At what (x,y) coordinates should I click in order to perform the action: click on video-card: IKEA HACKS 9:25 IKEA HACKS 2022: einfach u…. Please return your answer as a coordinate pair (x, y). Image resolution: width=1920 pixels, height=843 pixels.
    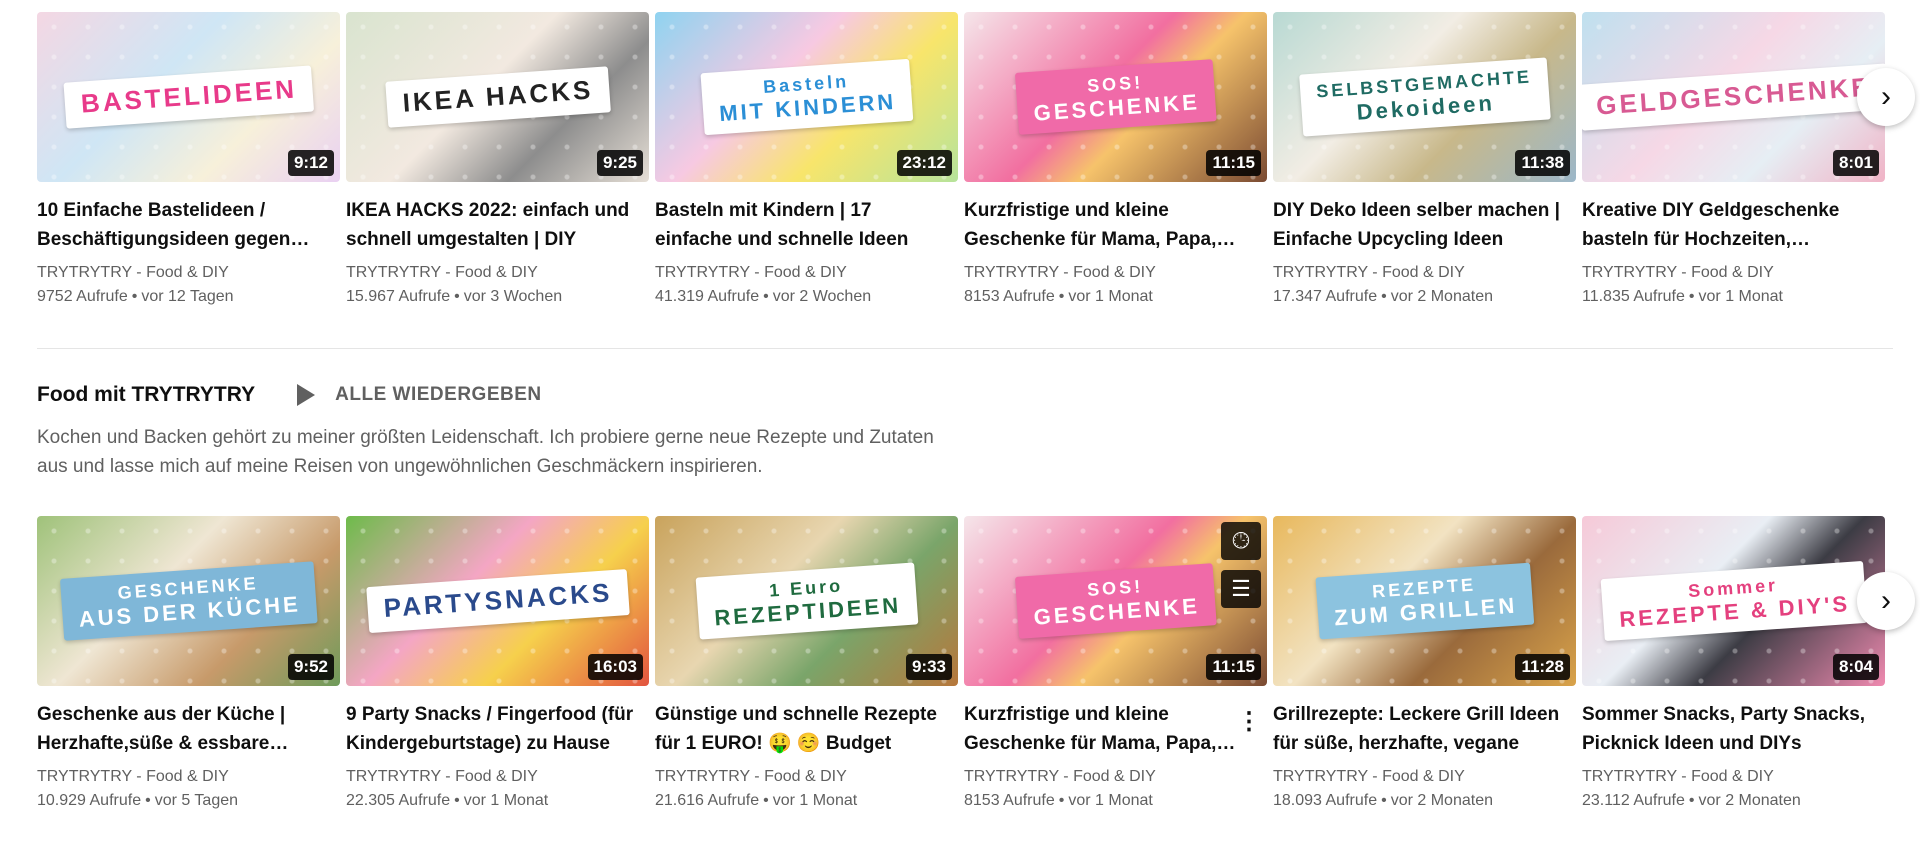
    Looking at the image, I should click on (497, 161).